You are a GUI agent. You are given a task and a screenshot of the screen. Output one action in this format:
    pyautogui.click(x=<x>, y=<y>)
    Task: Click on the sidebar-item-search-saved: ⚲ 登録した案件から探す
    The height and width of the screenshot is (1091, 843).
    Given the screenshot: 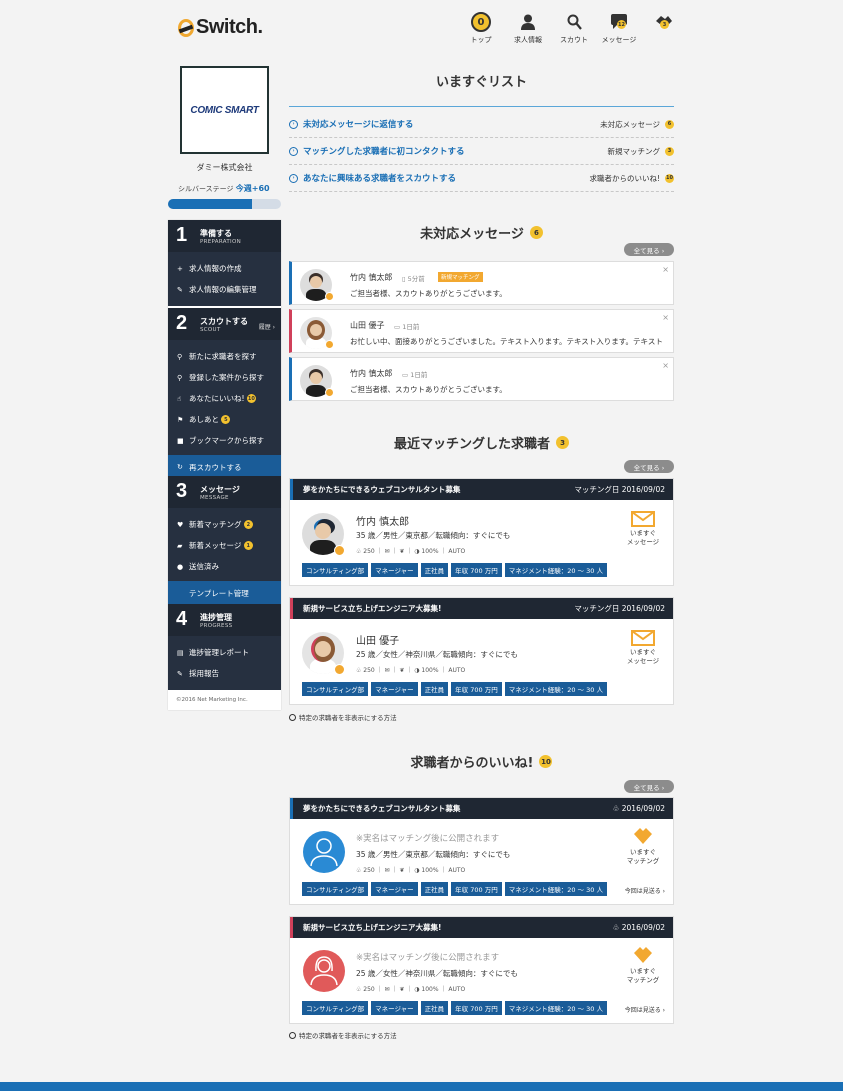 What is the action you would take?
    pyautogui.click(x=224, y=377)
    